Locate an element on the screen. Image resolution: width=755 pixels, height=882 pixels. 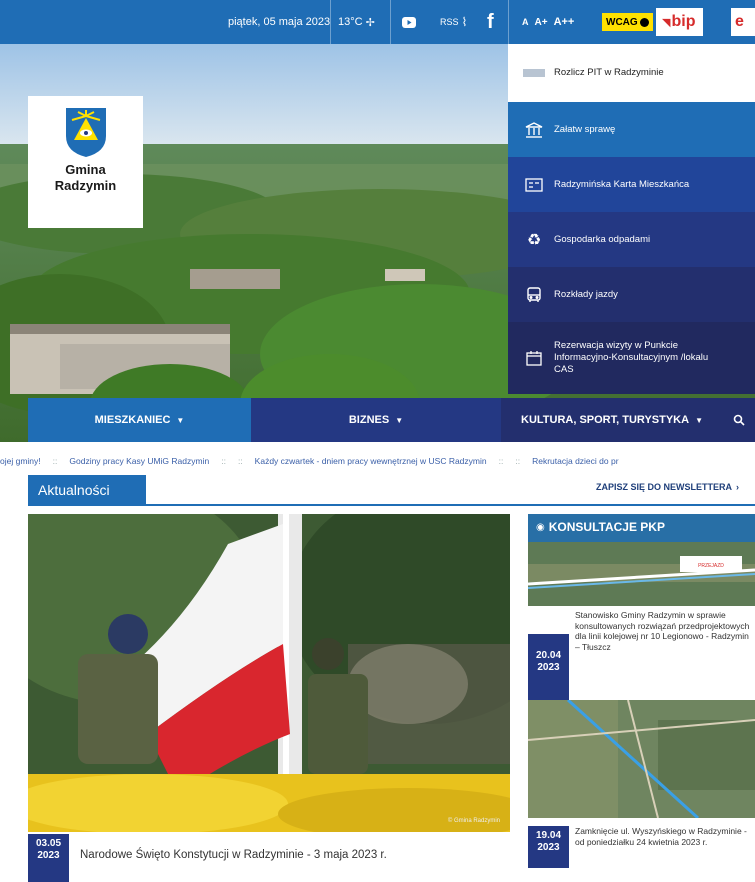
date-badge: 03.05 2023 is located at coordinates (48, 858).